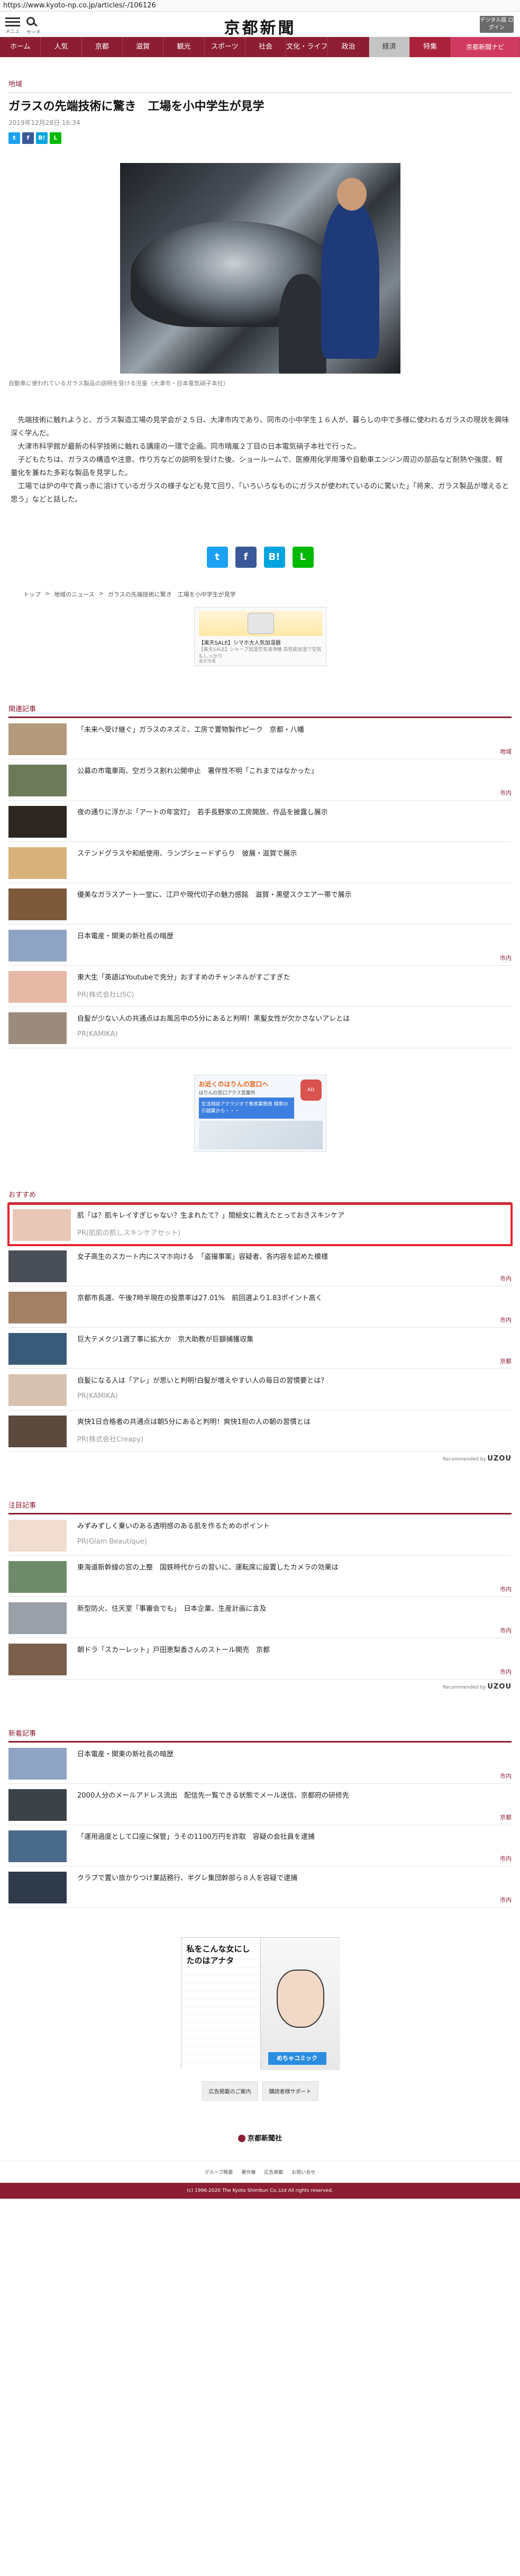 The height and width of the screenshot is (2576, 520). What do you see at coordinates (143, 47) in the screenshot?
I see `nav-item-shiga: 滋賀` at bounding box center [143, 47].